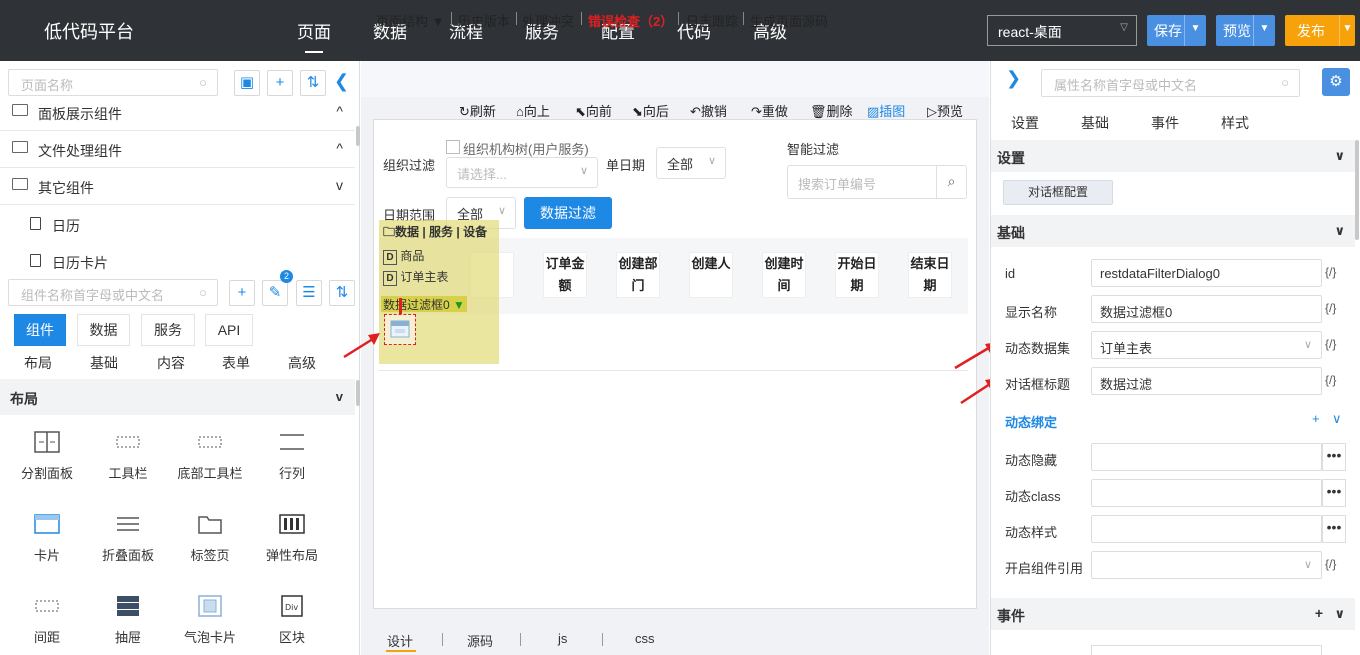 This screenshot has width=1360, height=655. What do you see at coordinates (415, 277) in the screenshot?
I see `tree-item-order-master: D 订单主表` at bounding box center [415, 277].